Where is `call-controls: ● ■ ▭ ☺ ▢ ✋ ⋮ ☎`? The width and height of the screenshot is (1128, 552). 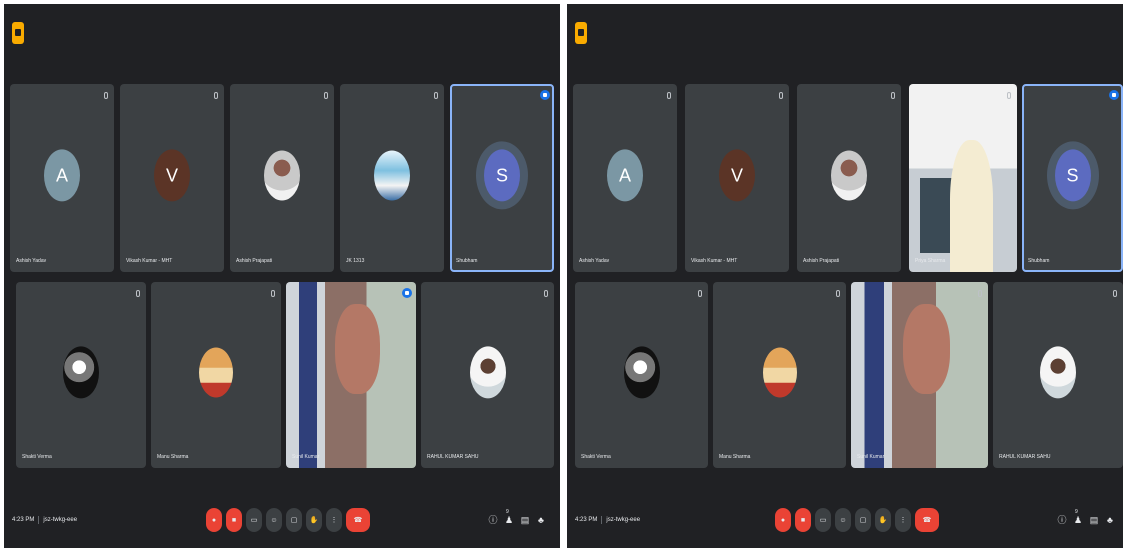
call-controls: ● ■ ▭ ☺ ▢ ✋ ⋮ ☎ is located at coordinates (288, 520).